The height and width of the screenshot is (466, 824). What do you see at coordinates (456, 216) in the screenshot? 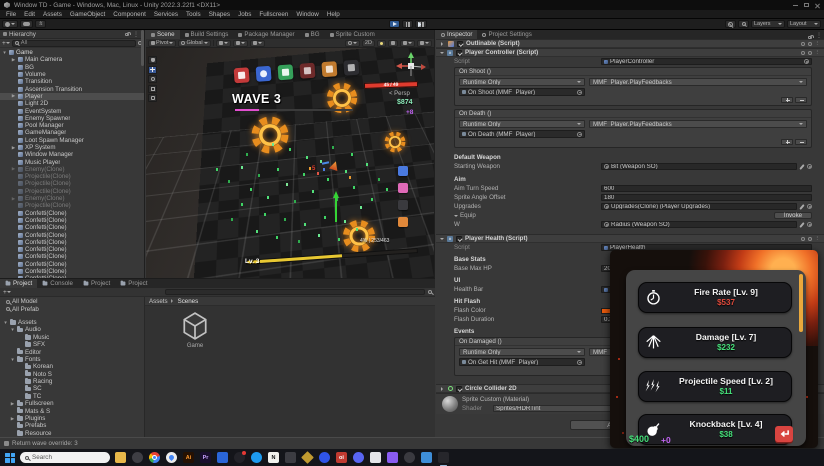
I see `foldout-icon` at bounding box center [456, 216].